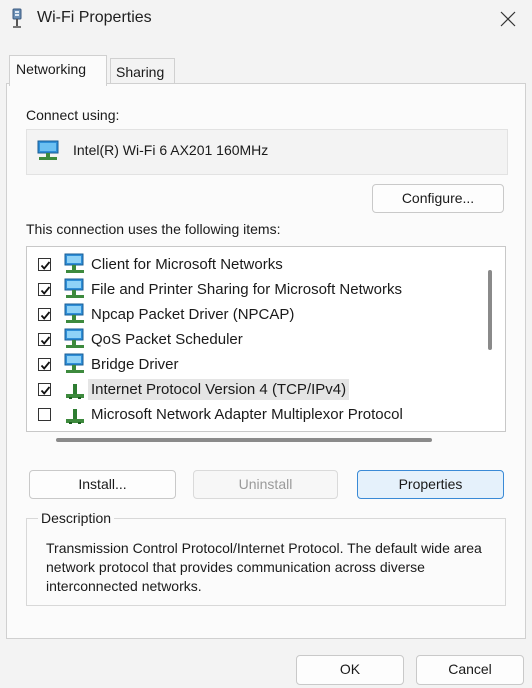  I want to click on item-label: Npcap Packet Driver (NPCAP), so click(193, 314).